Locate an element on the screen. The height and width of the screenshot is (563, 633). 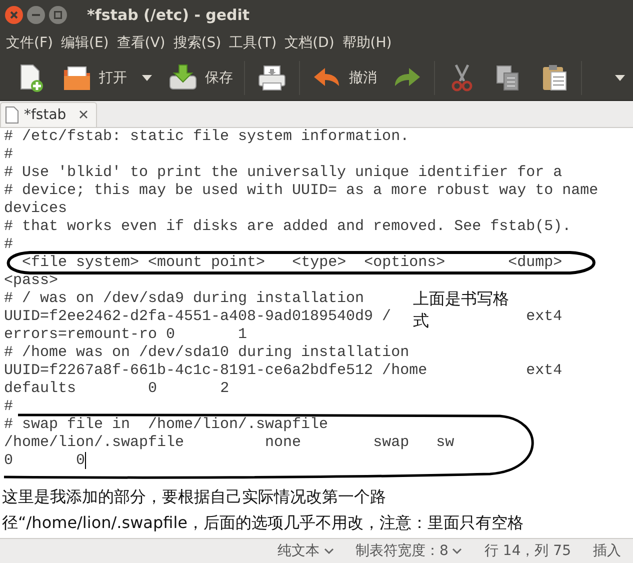
close-icon is located at coordinates (14, 15).